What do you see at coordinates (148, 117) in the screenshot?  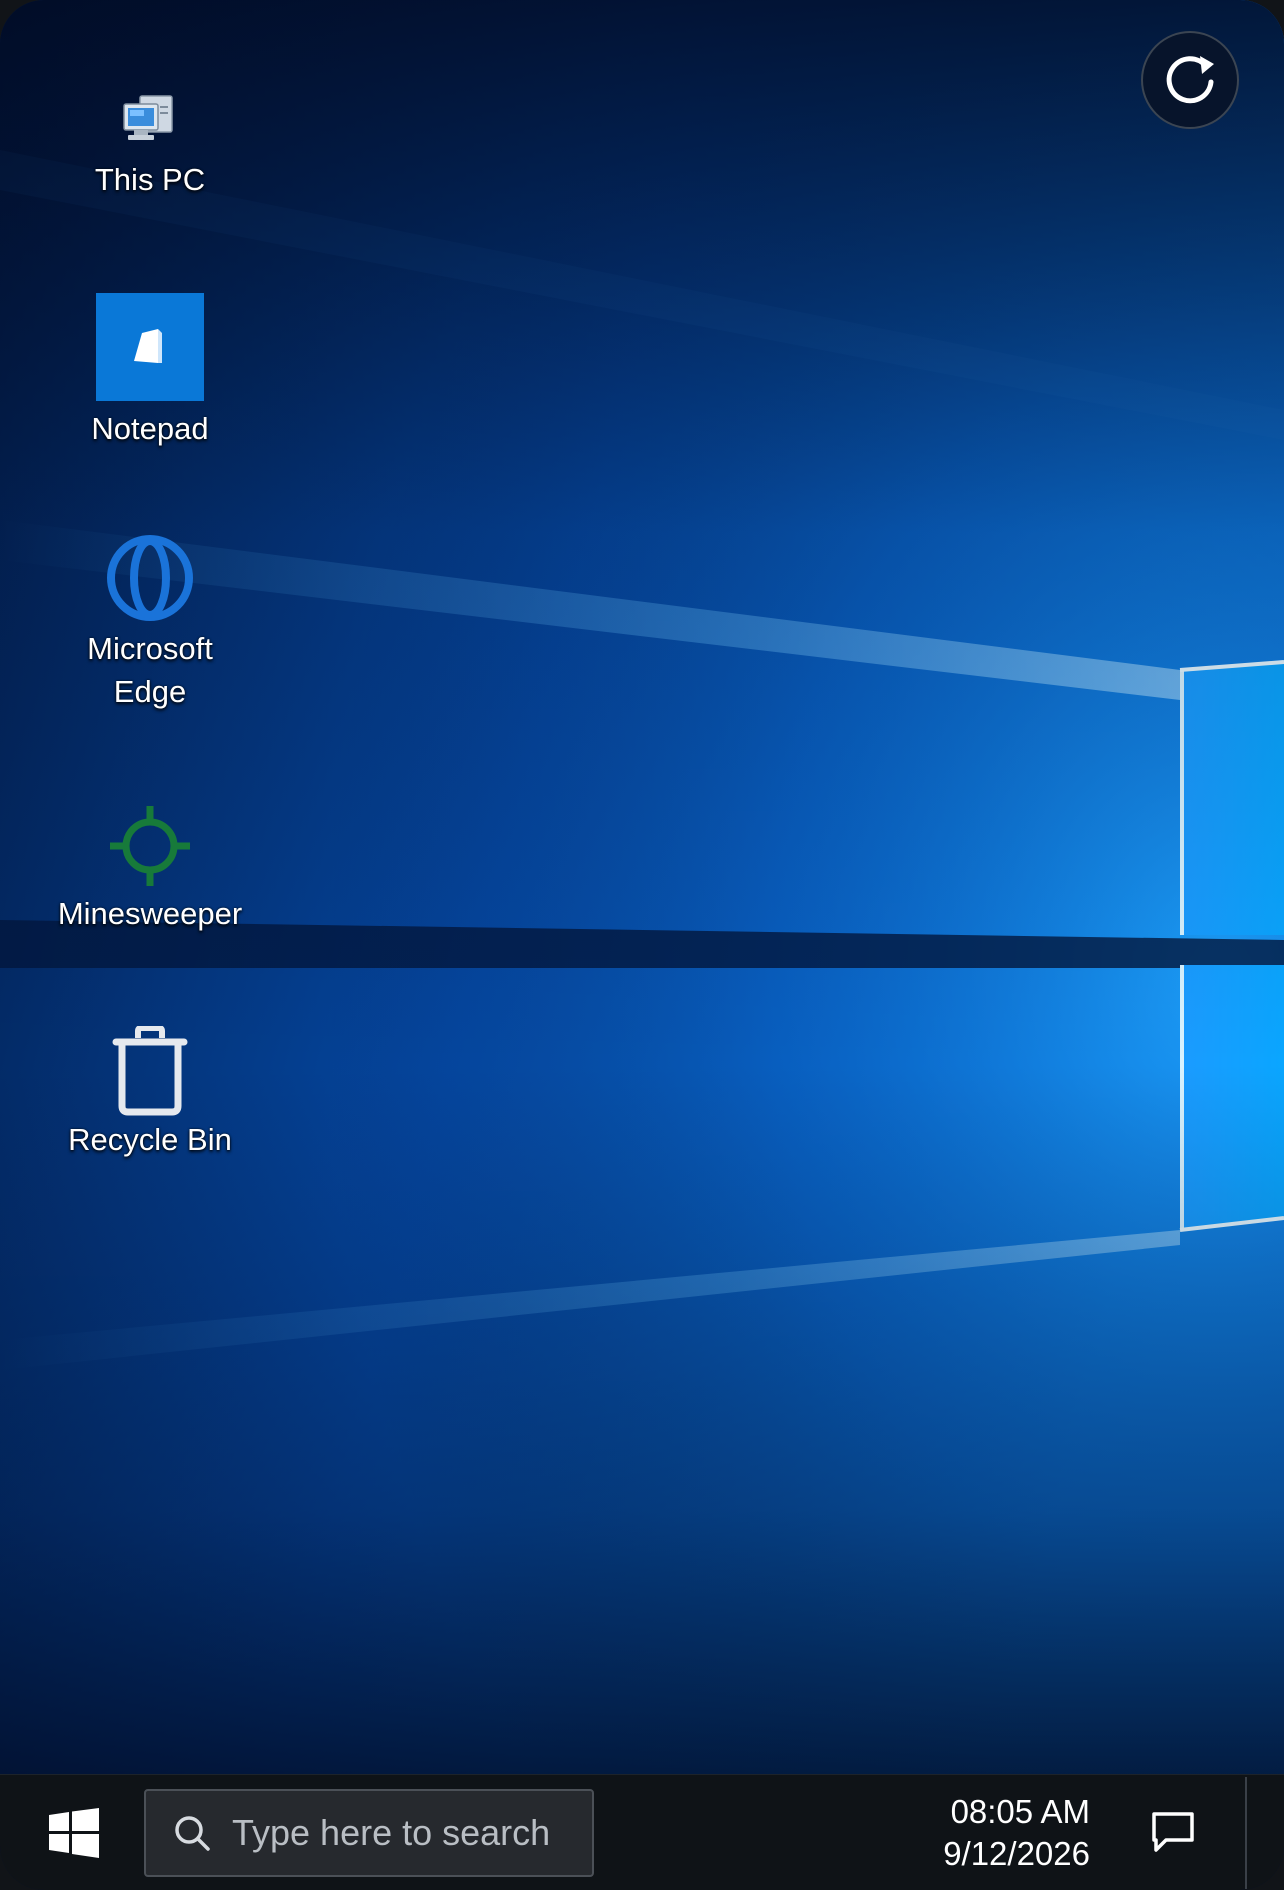 I see `computer-icon` at bounding box center [148, 117].